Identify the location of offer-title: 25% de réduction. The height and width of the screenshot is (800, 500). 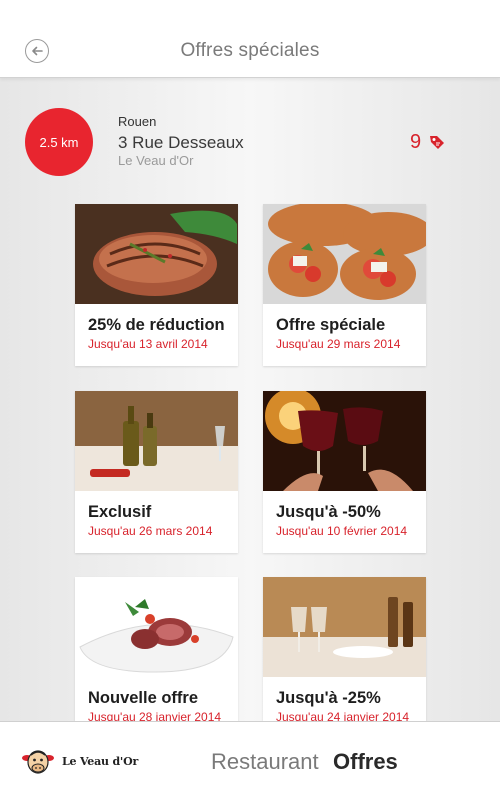
(156, 325).